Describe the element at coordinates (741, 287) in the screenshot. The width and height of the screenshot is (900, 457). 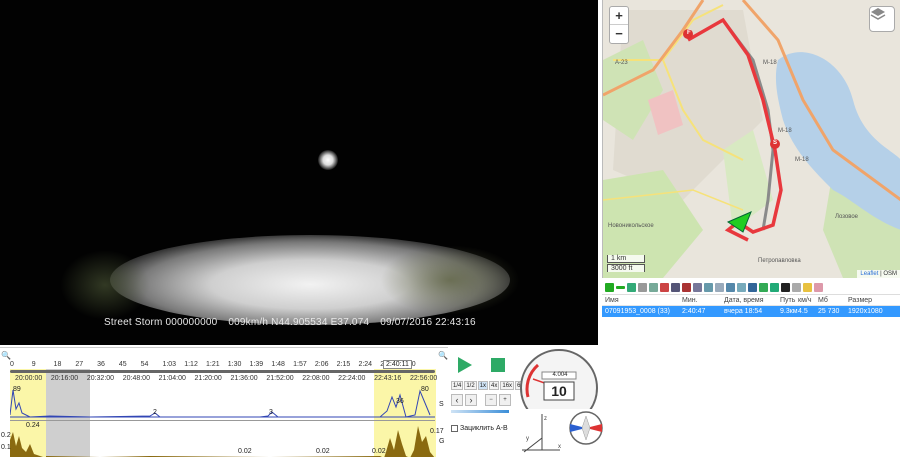
I see `grid-icon` at that location.